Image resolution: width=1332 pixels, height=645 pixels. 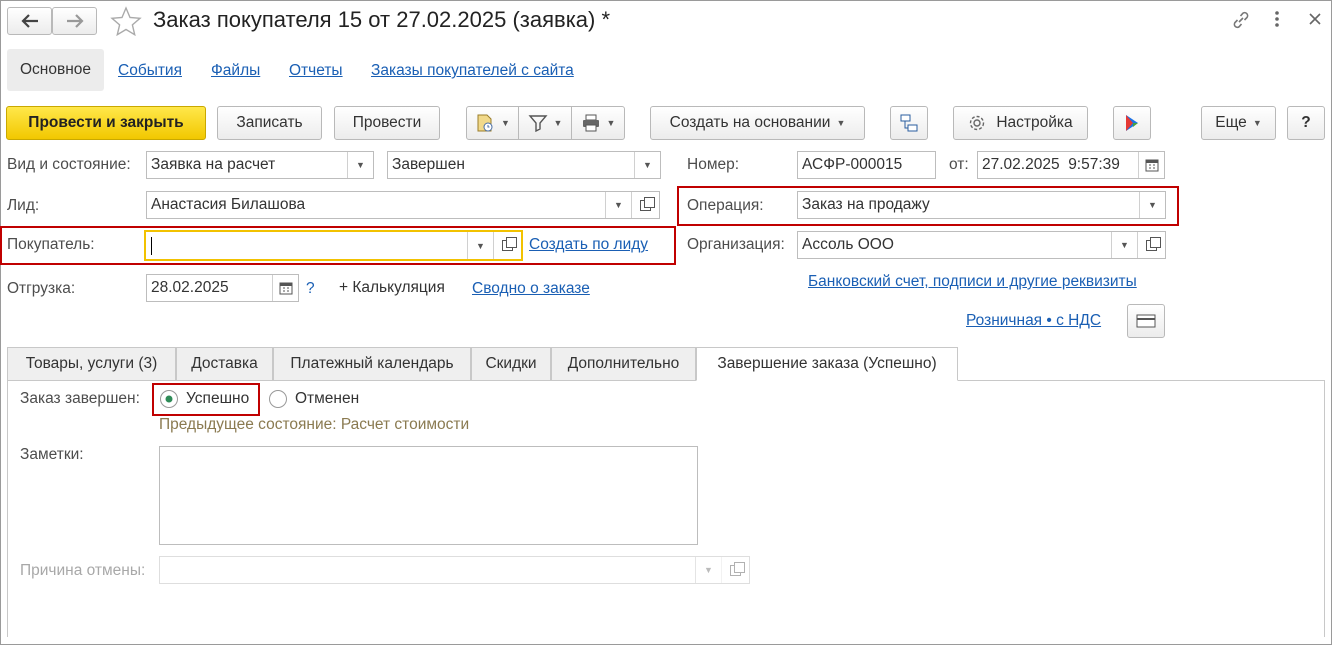 I want to click on media-button, so click(x=1132, y=123).